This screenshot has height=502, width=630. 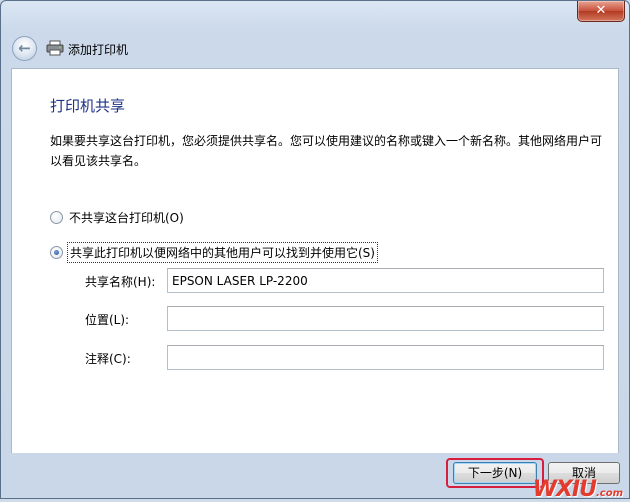 What do you see at coordinates (385, 318) in the screenshot?
I see `location-input` at bounding box center [385, 318].